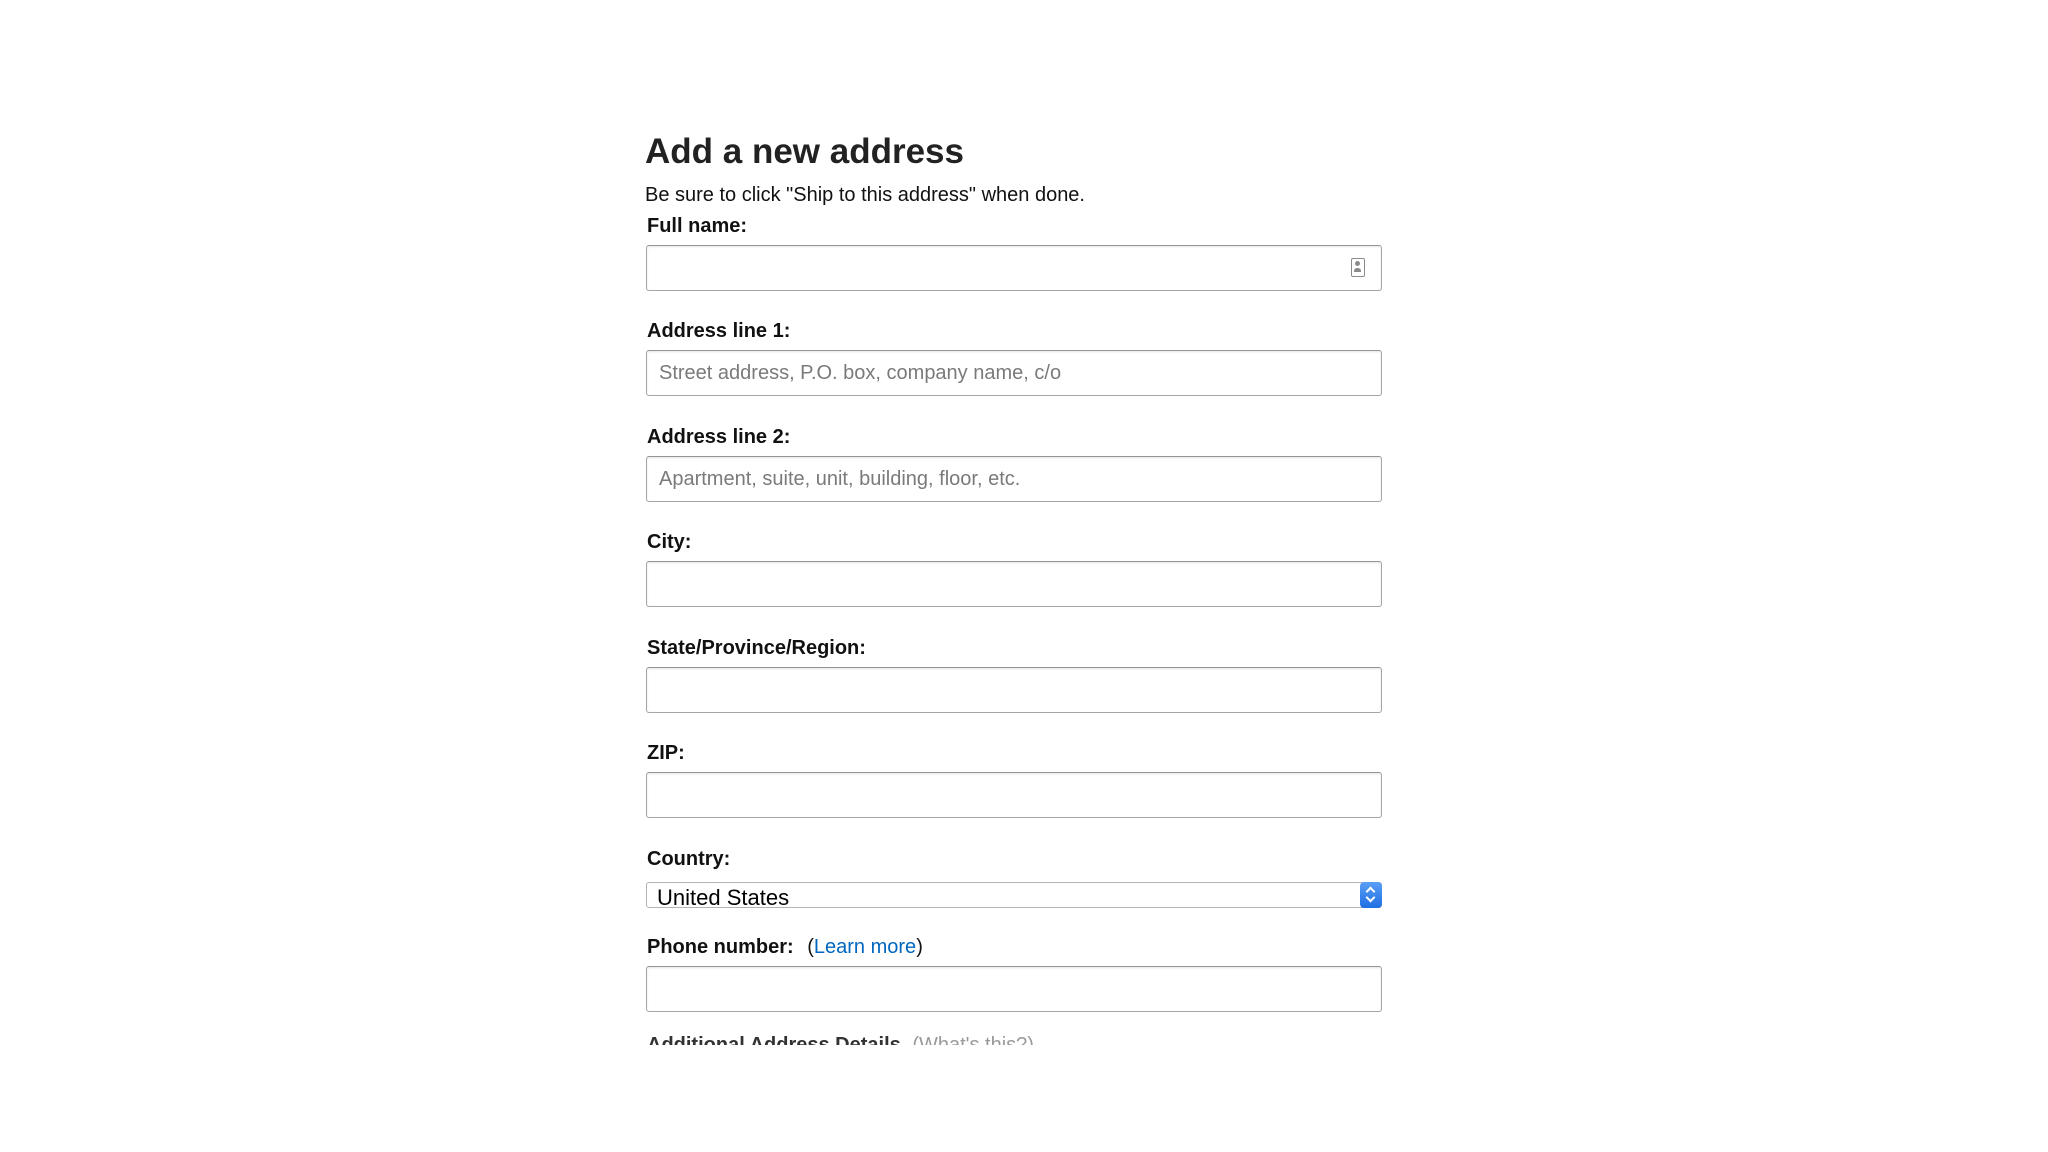 Image resolution: width=2048 pixels, height=1152 pixels. I want to click on address-line-2-label: Address line 2:, so click(719, 437).